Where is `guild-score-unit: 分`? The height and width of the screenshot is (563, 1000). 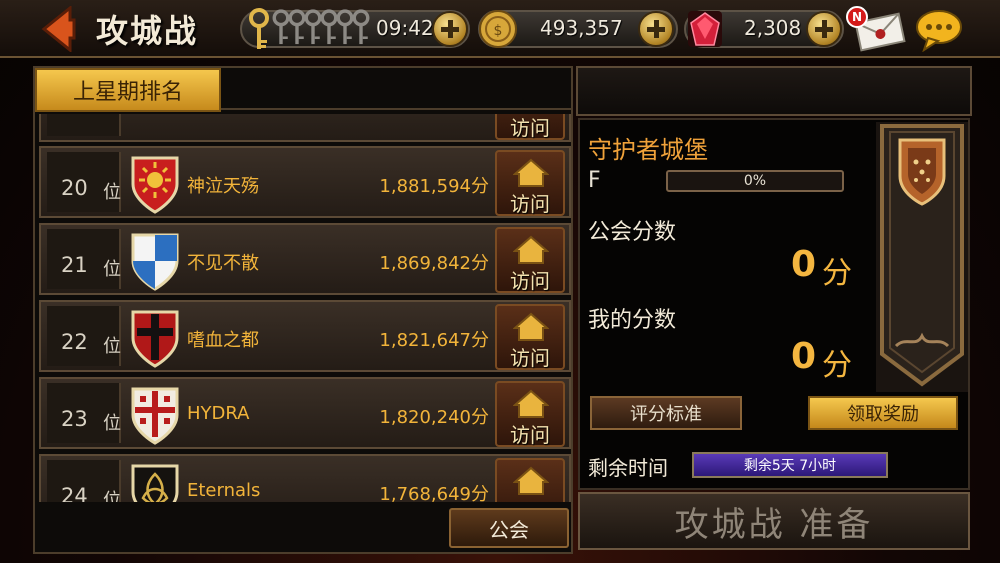
guild-score-unit: 分 is located at coordinates (837, 273).